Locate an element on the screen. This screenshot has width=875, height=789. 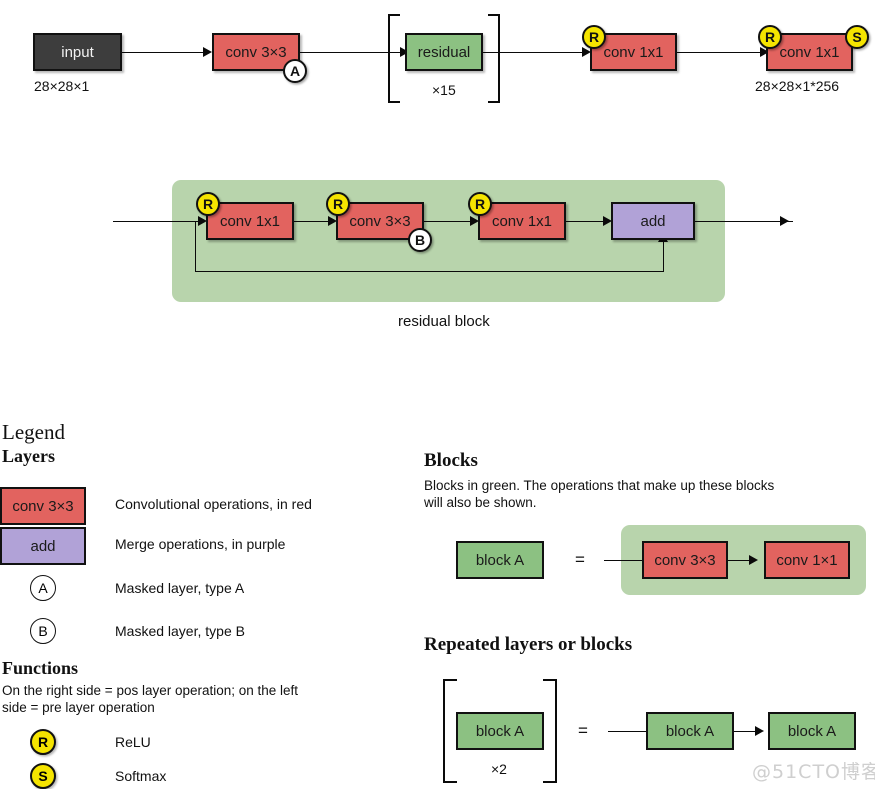
legend-desc-mask-a: Masked layer, type A is located at coordinates (180, 588).